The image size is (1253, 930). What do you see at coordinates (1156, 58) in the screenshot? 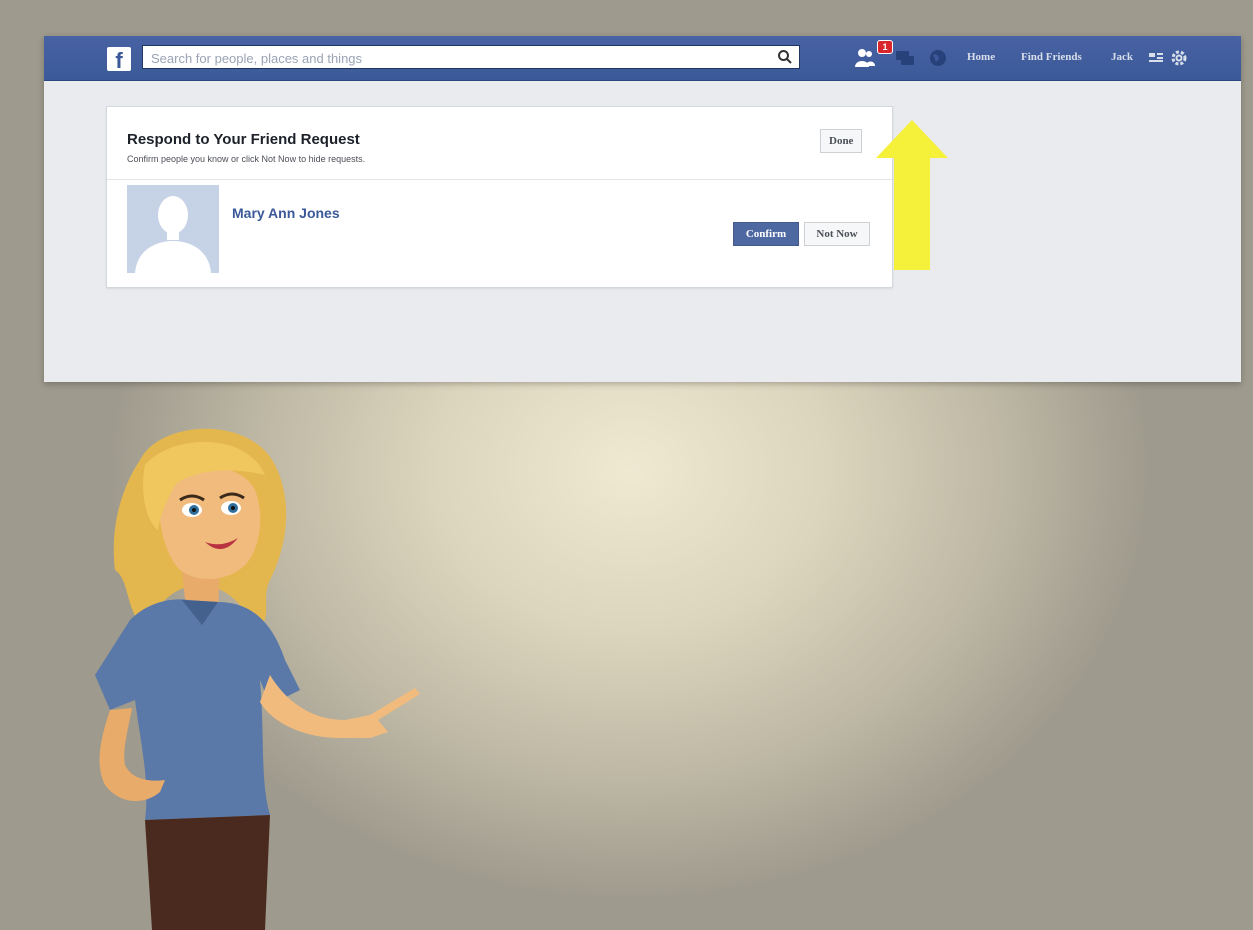
I see `privacy-shortcuts-icon` at bounding box center [1156, 58].